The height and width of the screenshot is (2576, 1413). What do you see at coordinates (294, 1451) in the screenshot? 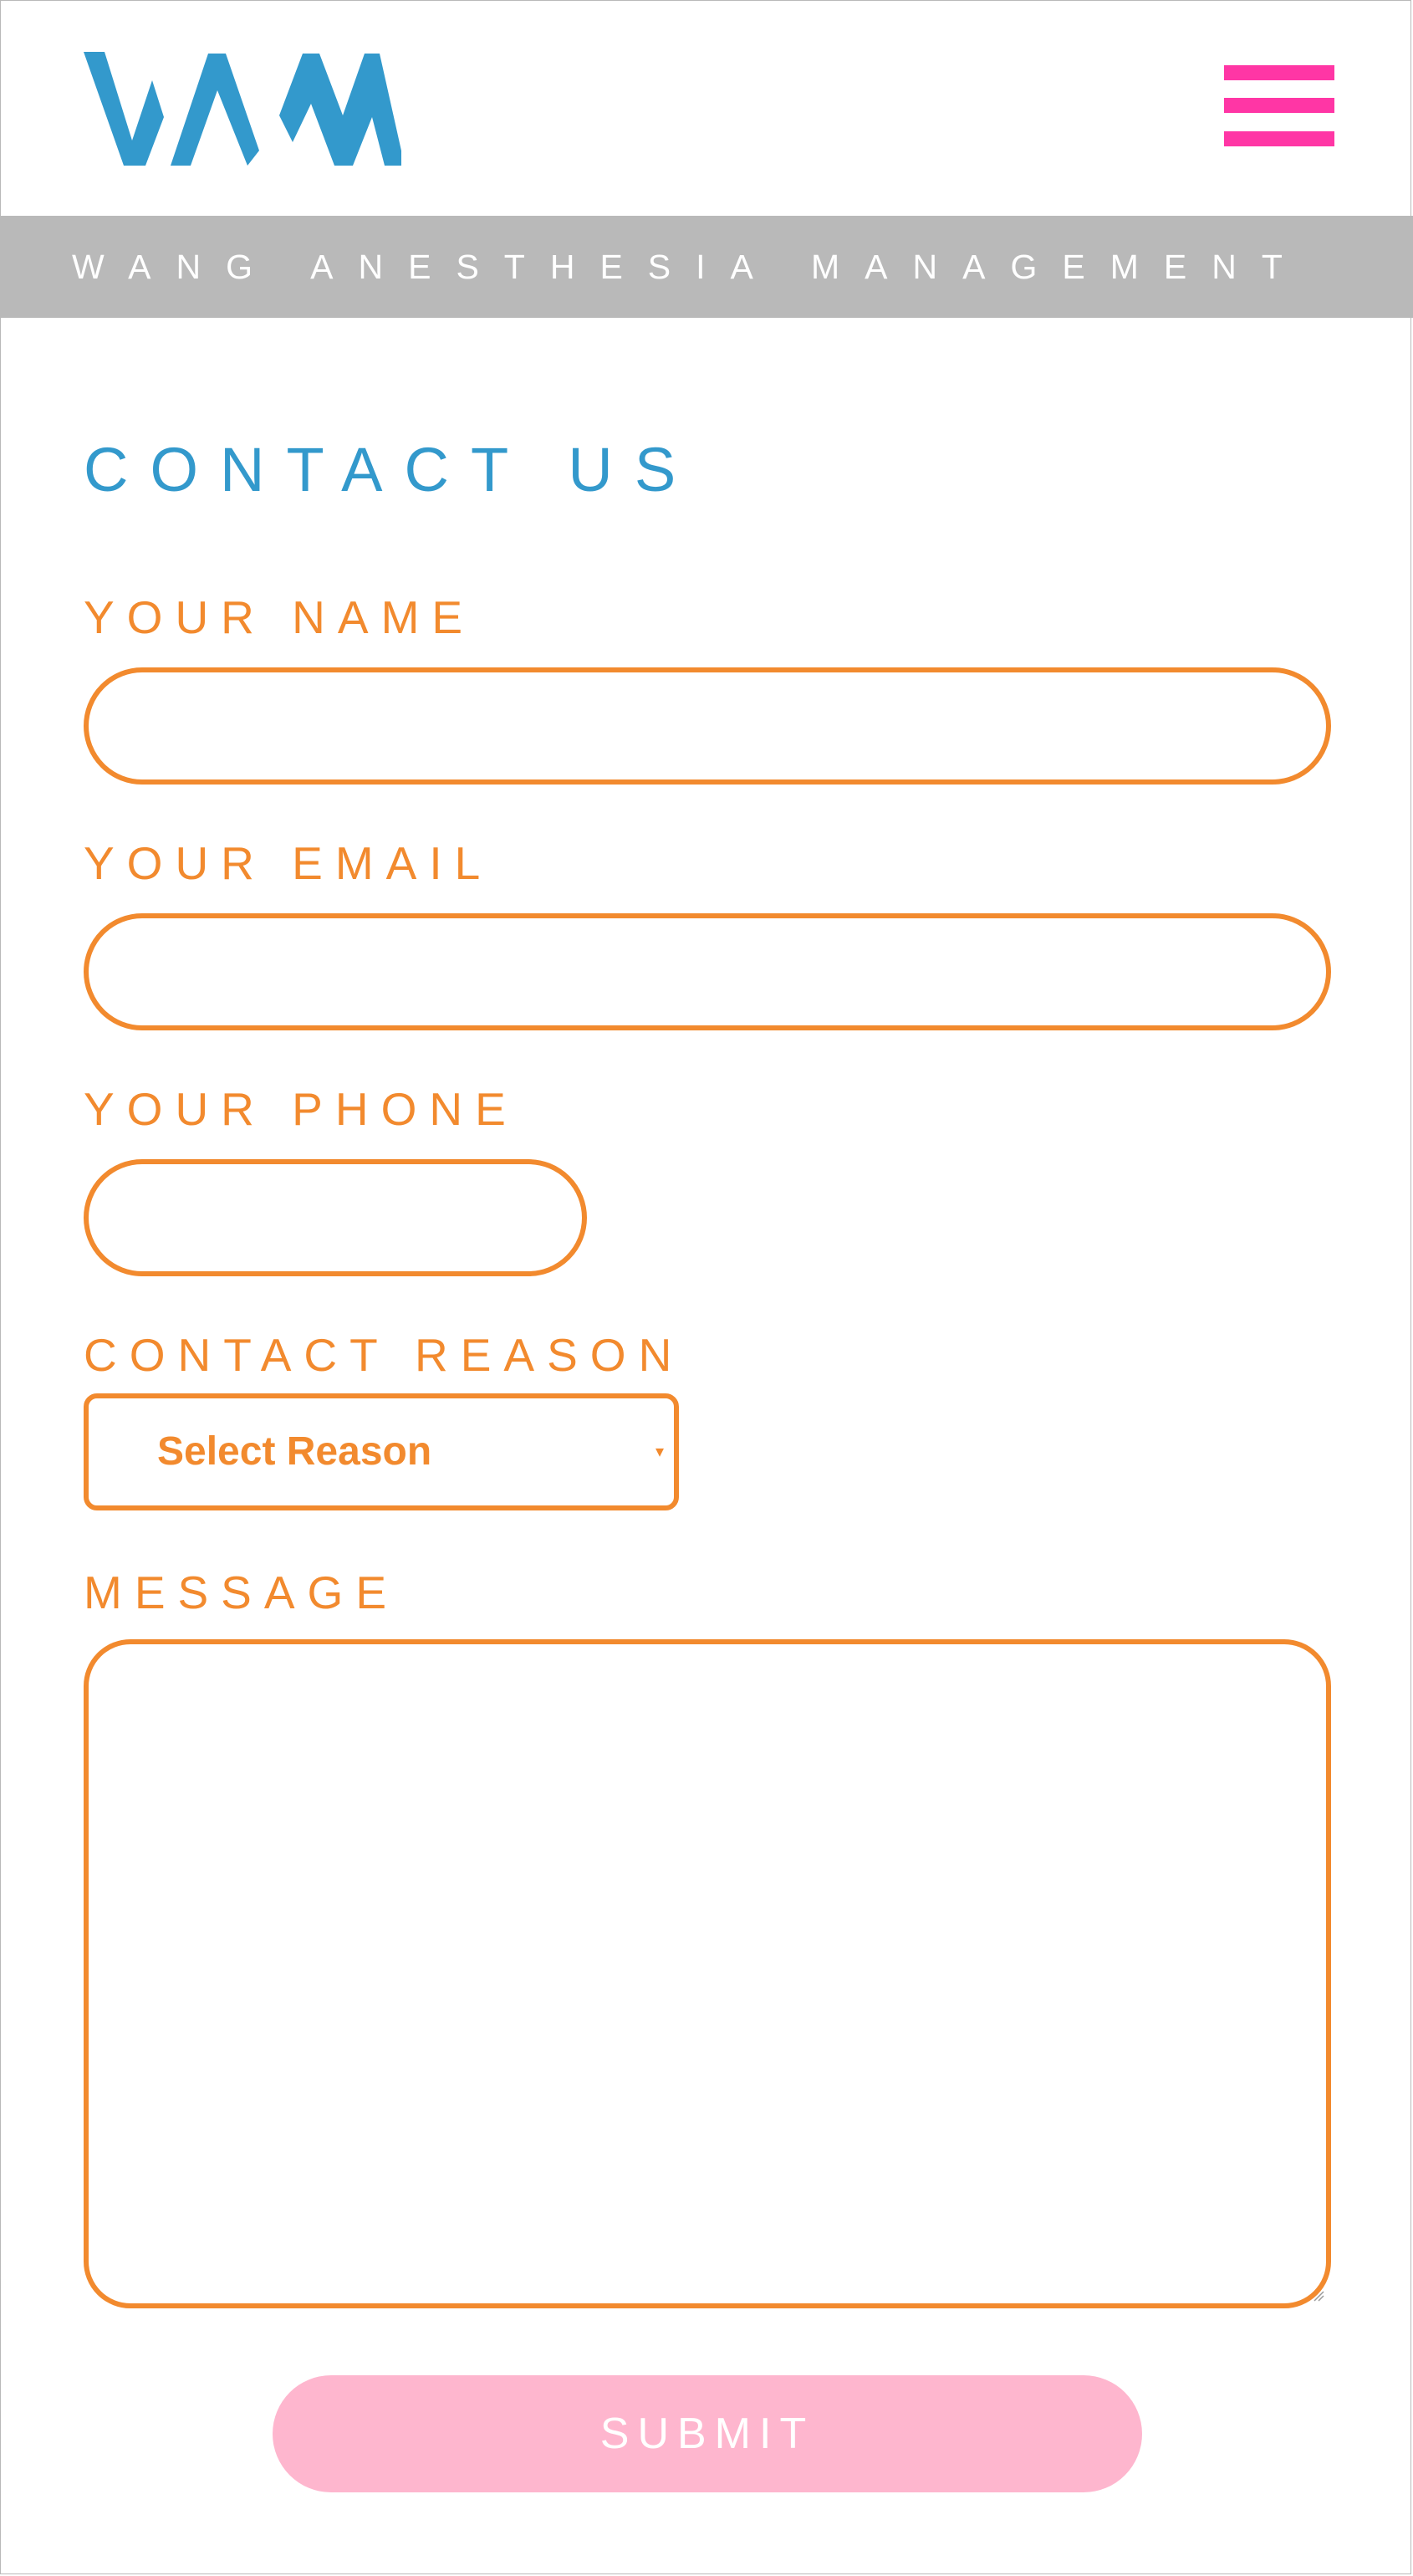
I see `contact-reason-selected: Select Reason` at bounding box center [294, 1451].